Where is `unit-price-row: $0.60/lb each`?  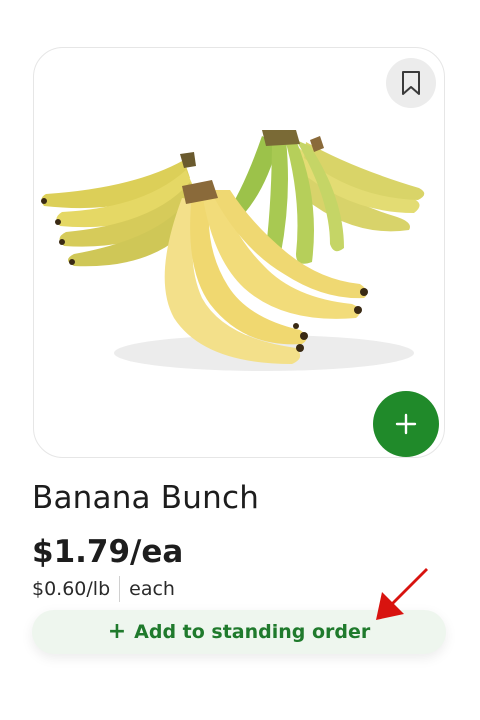
unit-price-row: $0.60/lb each is located at coordinates (103, 589).